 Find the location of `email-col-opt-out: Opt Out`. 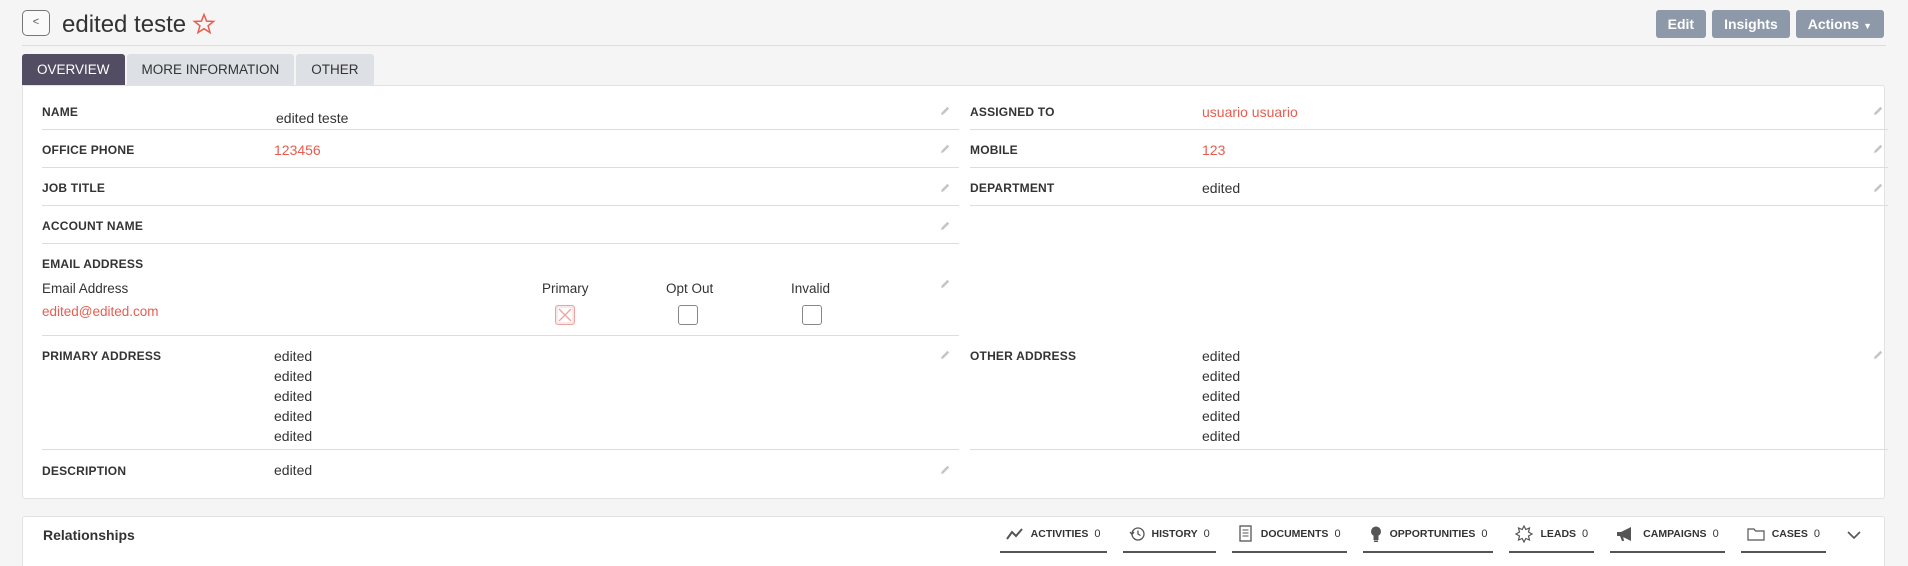

email-col-opt-out: Opt Out is located at coordinates (690, 288).